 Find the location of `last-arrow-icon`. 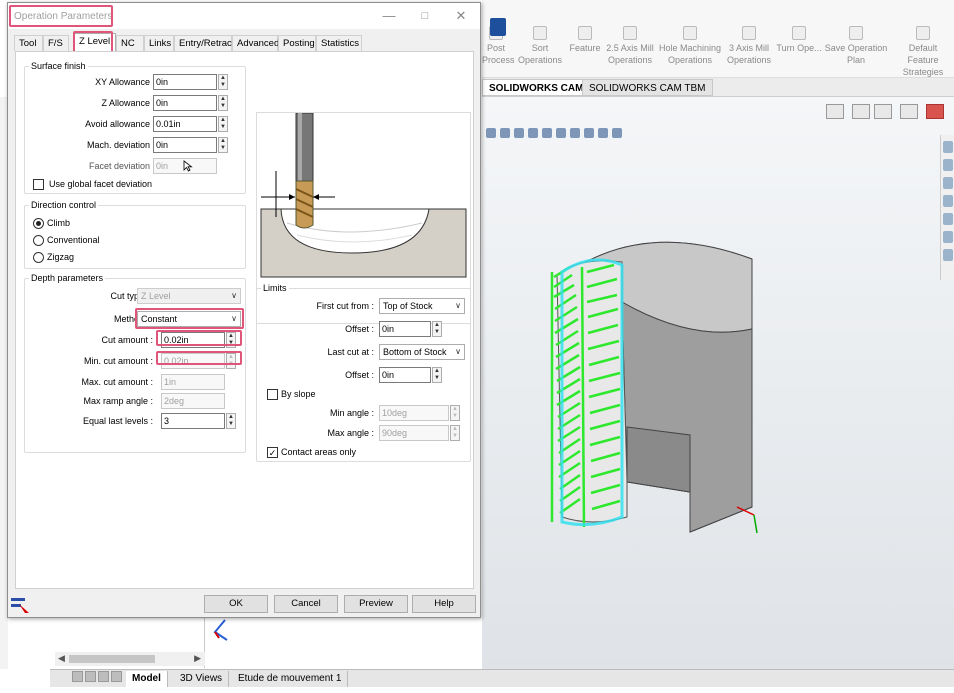

last-arrow-icon is located at coordinates (116, 676).